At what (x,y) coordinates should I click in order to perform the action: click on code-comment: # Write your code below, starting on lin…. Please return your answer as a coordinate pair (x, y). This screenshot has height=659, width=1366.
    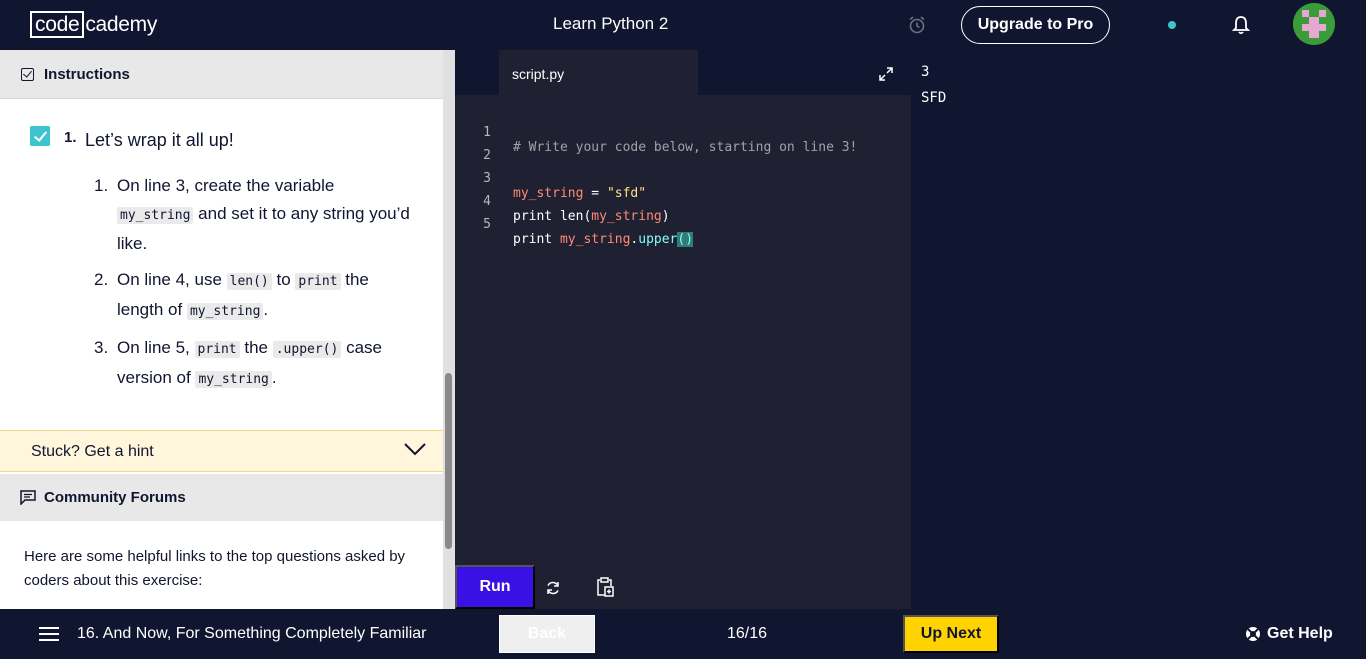
    Looking at the image, I should click on (685, 147).